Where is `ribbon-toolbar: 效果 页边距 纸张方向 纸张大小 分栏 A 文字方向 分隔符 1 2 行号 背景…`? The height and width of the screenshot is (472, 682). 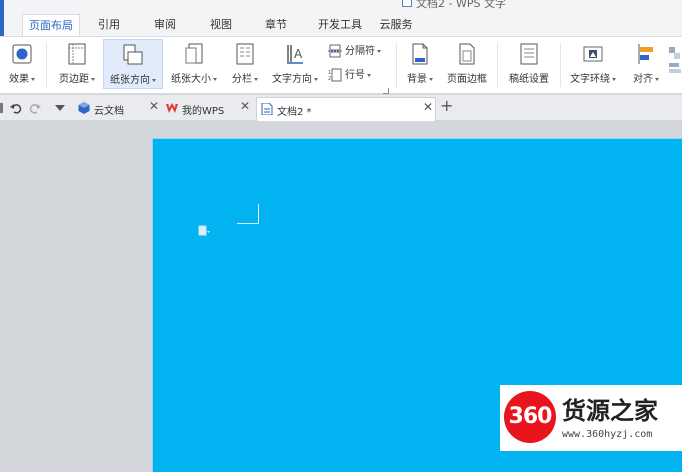 ribbon-toolbar: 效果 页边距 纸张方向 纸张大小 分栏 A 文字方向 分隔符 1 2 行号 背景… is located at coordinates (341, 65).